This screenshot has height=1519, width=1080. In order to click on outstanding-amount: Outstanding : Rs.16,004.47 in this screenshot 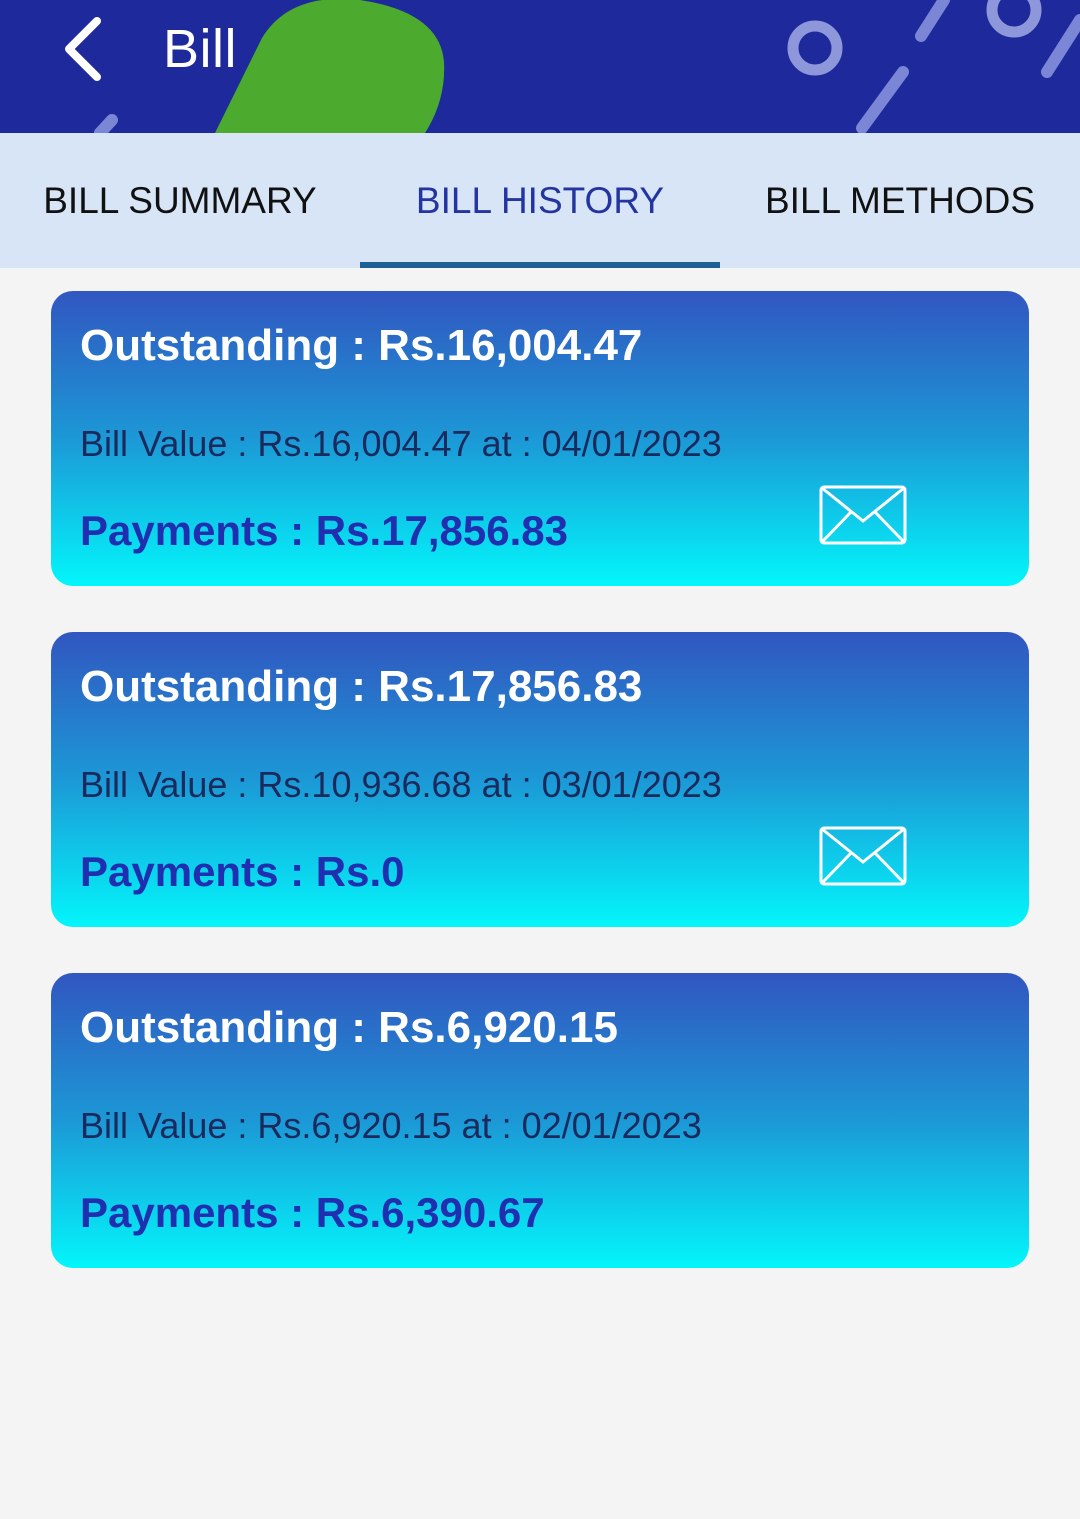, I will do `click(361, 345)`.